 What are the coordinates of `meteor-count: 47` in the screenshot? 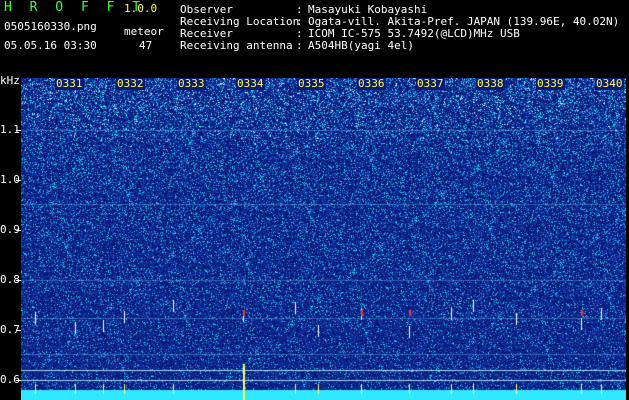 It's located at (146, 45).